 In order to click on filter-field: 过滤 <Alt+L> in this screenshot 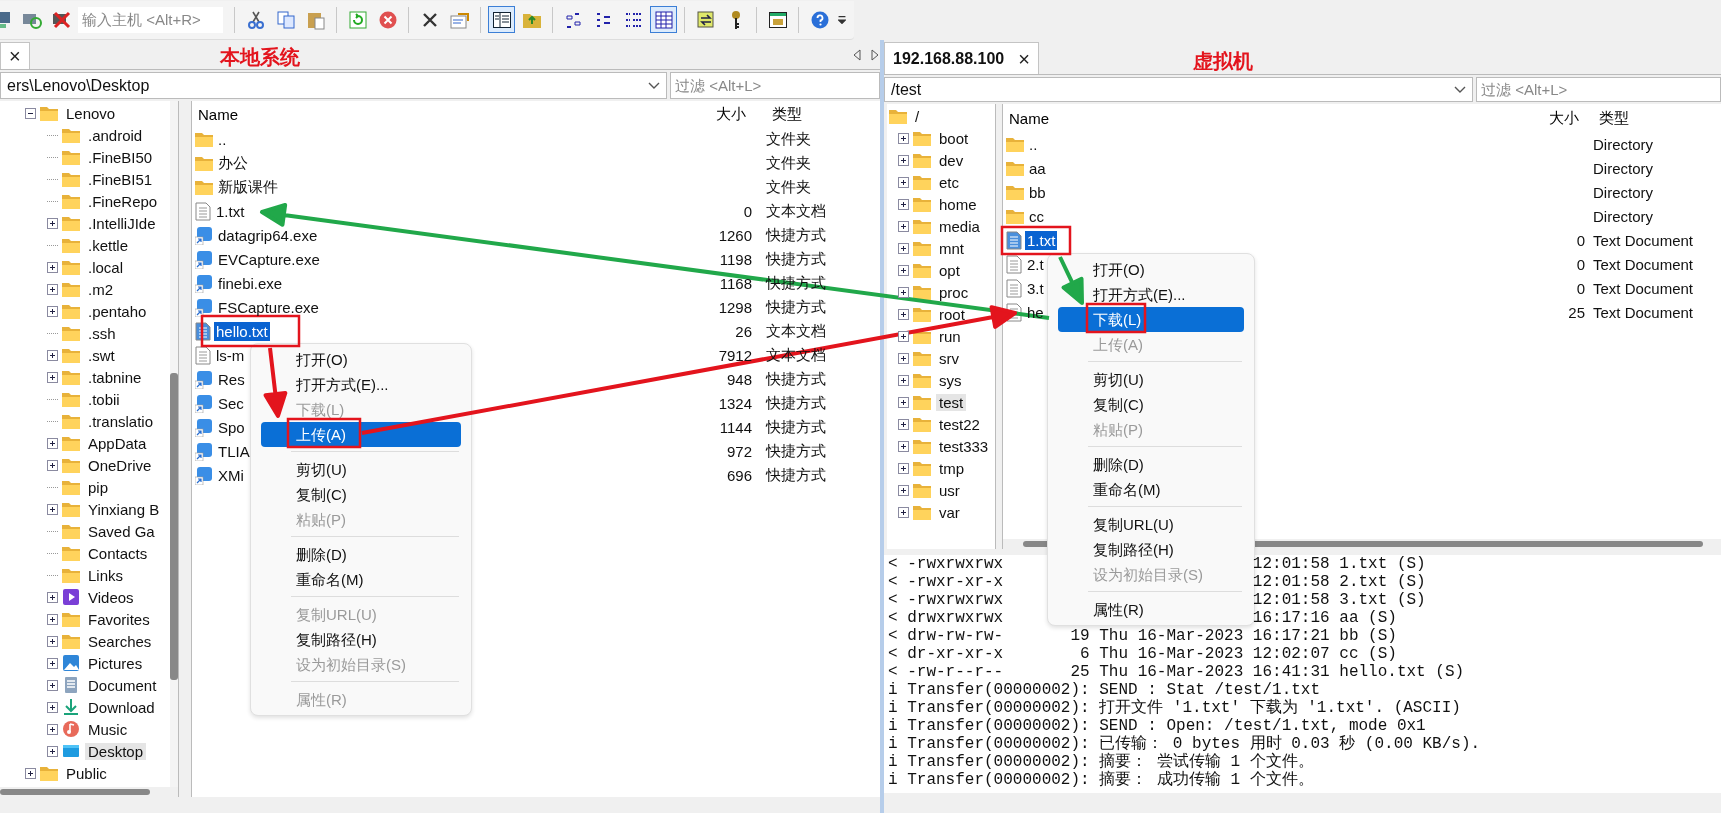, I will do `click(1598, 89)`.